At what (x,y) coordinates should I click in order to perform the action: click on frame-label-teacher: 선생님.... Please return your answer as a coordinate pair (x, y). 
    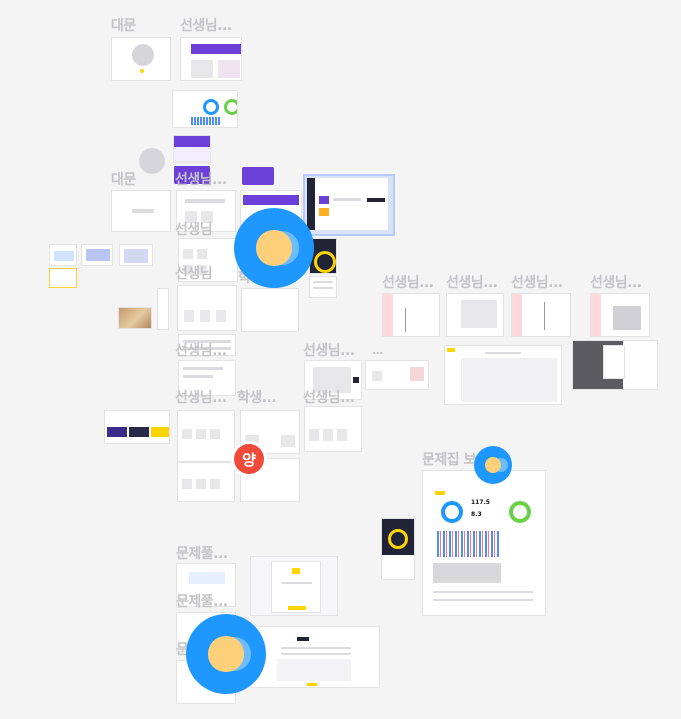
    Looking at the image, I should click on (206, 26).